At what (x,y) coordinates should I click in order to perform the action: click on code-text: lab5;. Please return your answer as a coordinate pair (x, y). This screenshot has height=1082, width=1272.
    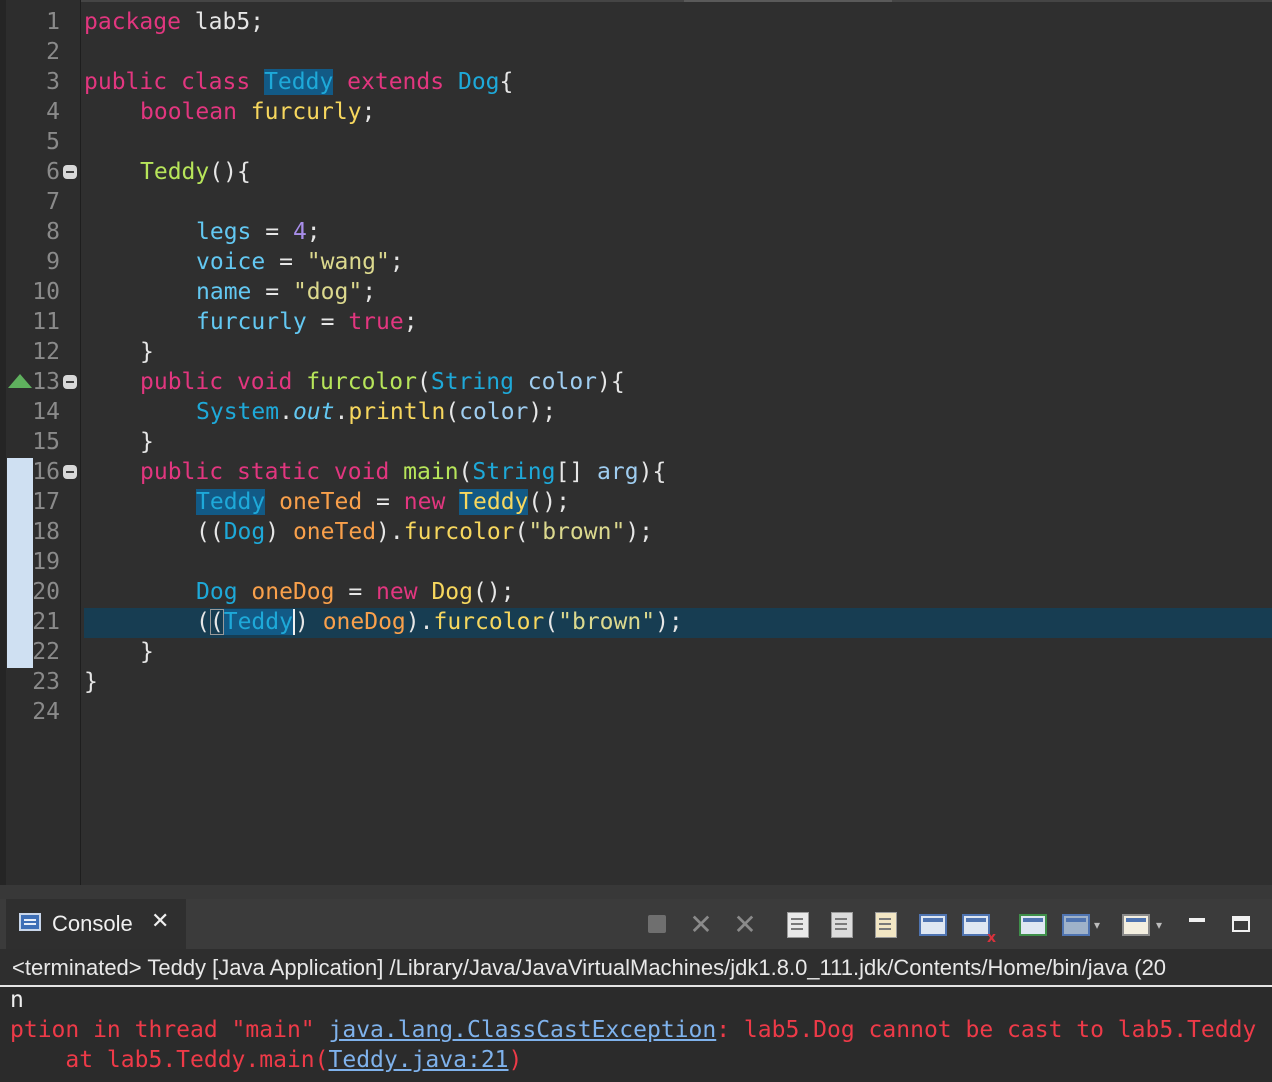
    Looking at the image, I should click on (222, 22).